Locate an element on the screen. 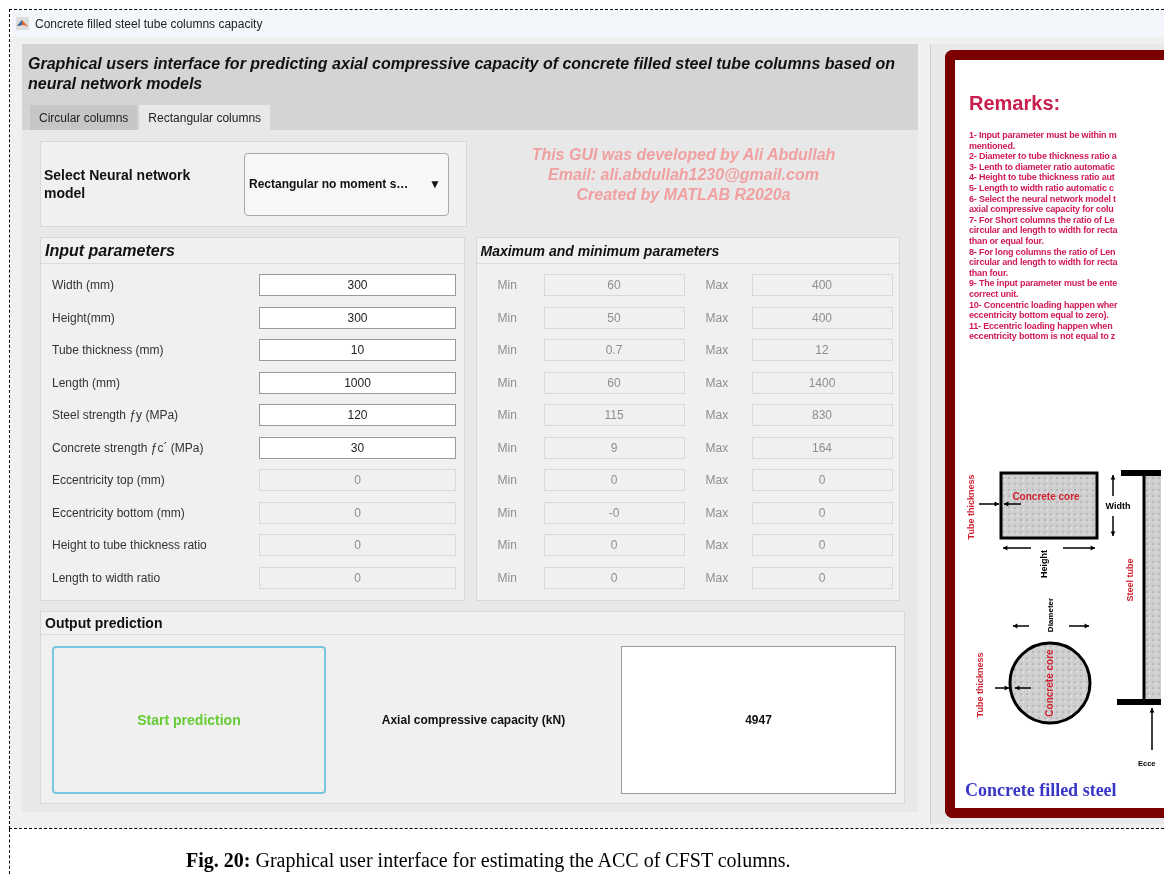  parameter-label: Height to tube thickness ratio is located at coordinates (130, 546).